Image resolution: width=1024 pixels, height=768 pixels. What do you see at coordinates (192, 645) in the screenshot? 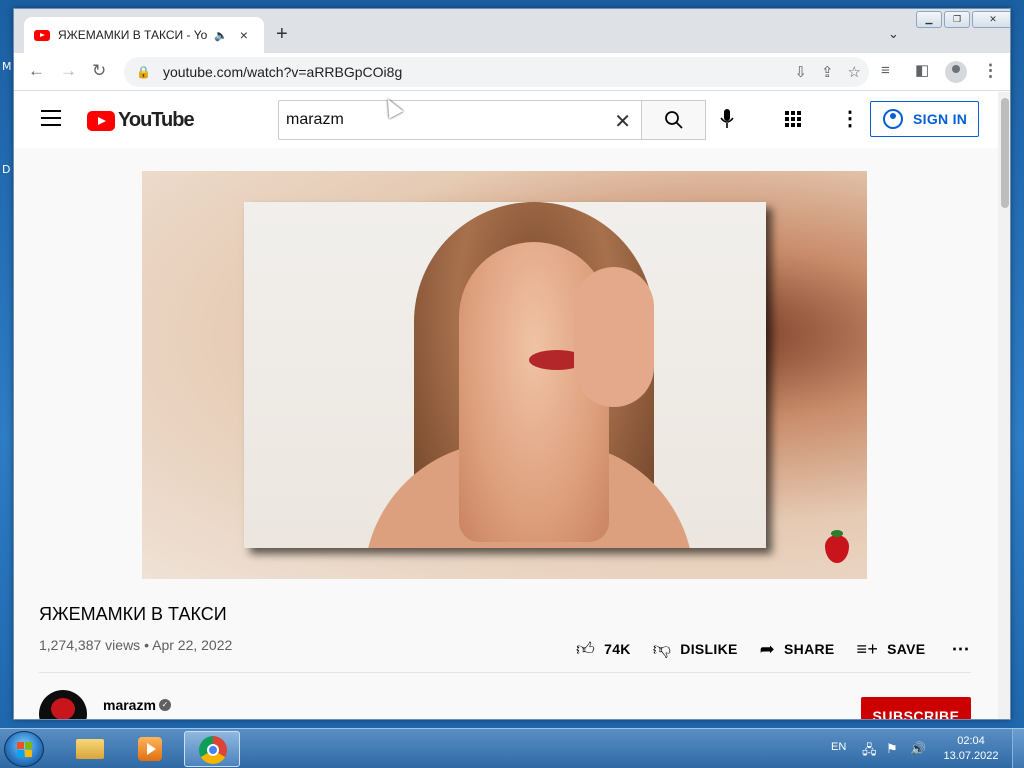
I see `upload-date: Apr 22, 2022` at bounding box center [192, 645].